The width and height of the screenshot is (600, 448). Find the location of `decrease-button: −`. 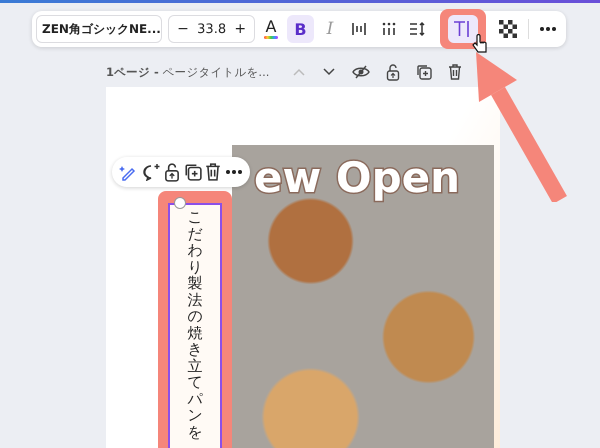

decrease-button: − is located at coordinates (183, 29).